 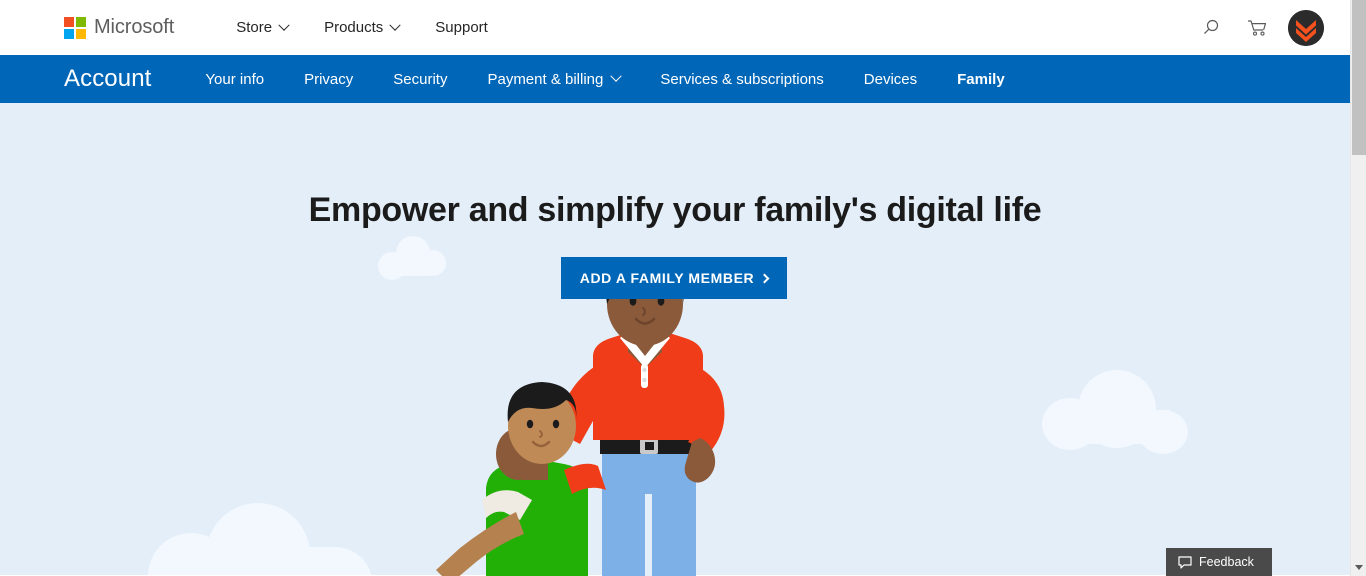 I want to click on search-button, so click(x=1211, y=28).